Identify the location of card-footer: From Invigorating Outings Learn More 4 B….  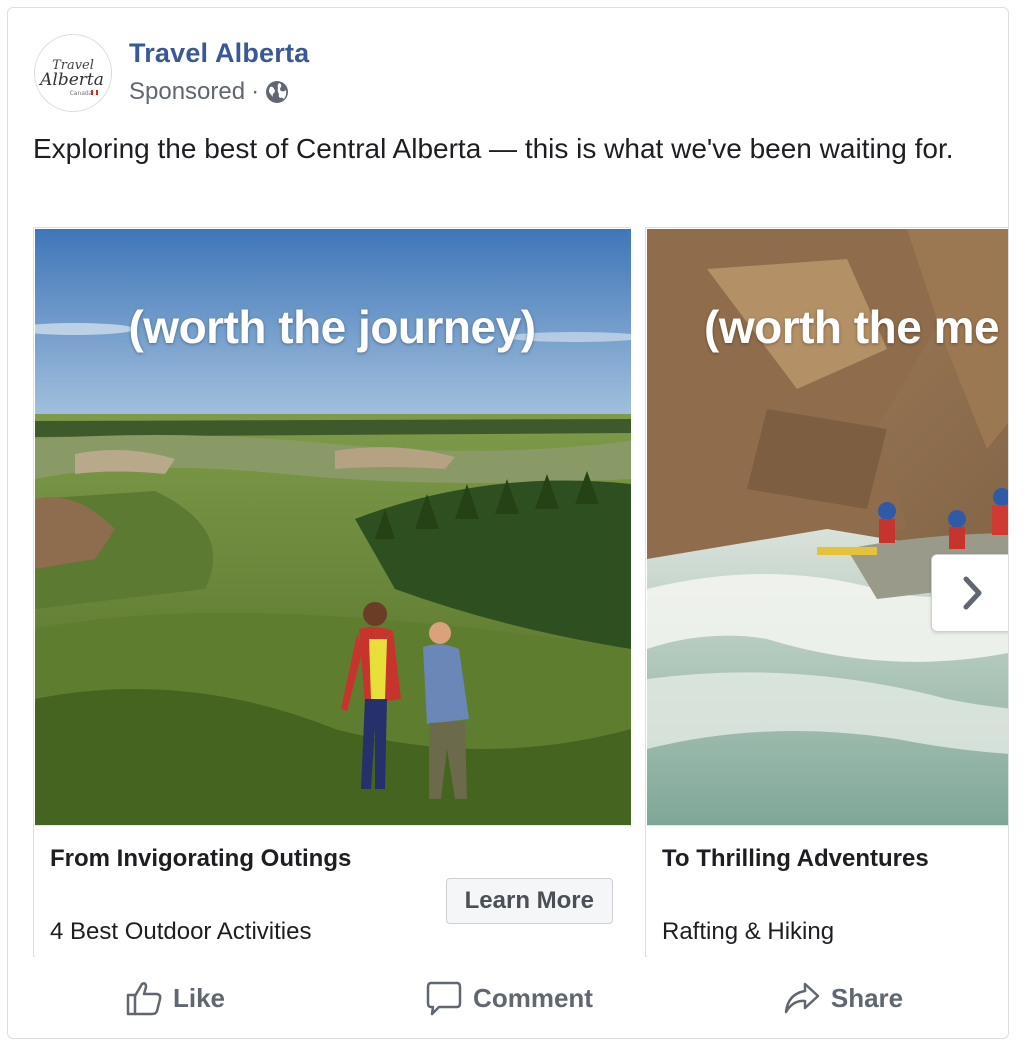
(333, 891).